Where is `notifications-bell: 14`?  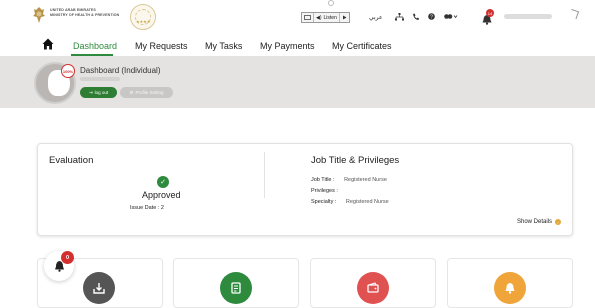
notifications-bell: 14 is located at coordinates (488, 17).